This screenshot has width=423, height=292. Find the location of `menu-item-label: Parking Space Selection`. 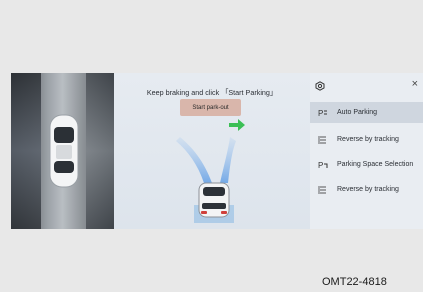

menu-item-label: Parking Space Selection is located at coordinates (375, 164).